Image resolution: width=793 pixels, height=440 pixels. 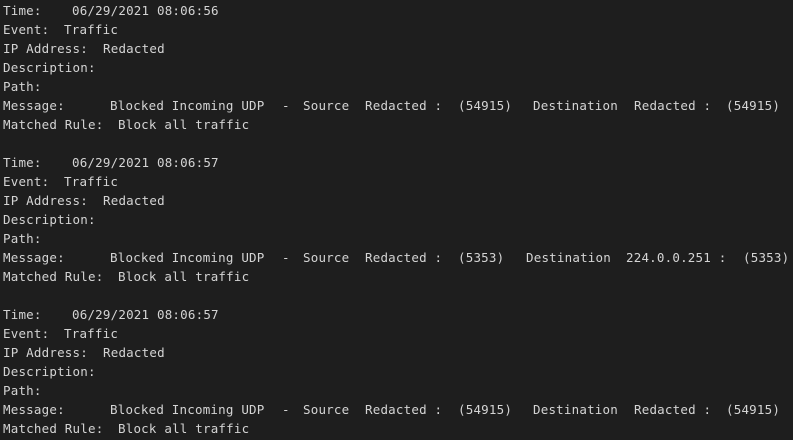 I want to click on message-destination-port: (5353), so click(x=766, y=257).